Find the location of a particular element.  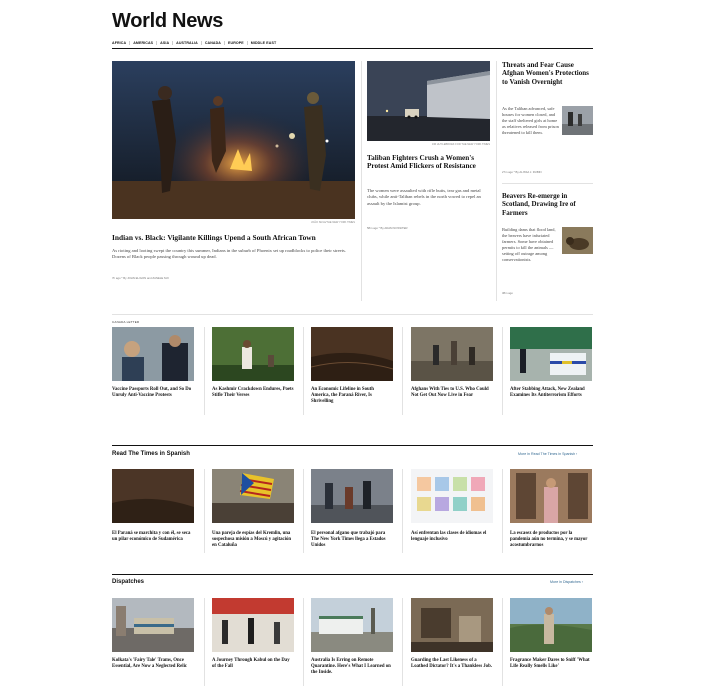

row1-card-1-image is located at coordinates (153, 354).